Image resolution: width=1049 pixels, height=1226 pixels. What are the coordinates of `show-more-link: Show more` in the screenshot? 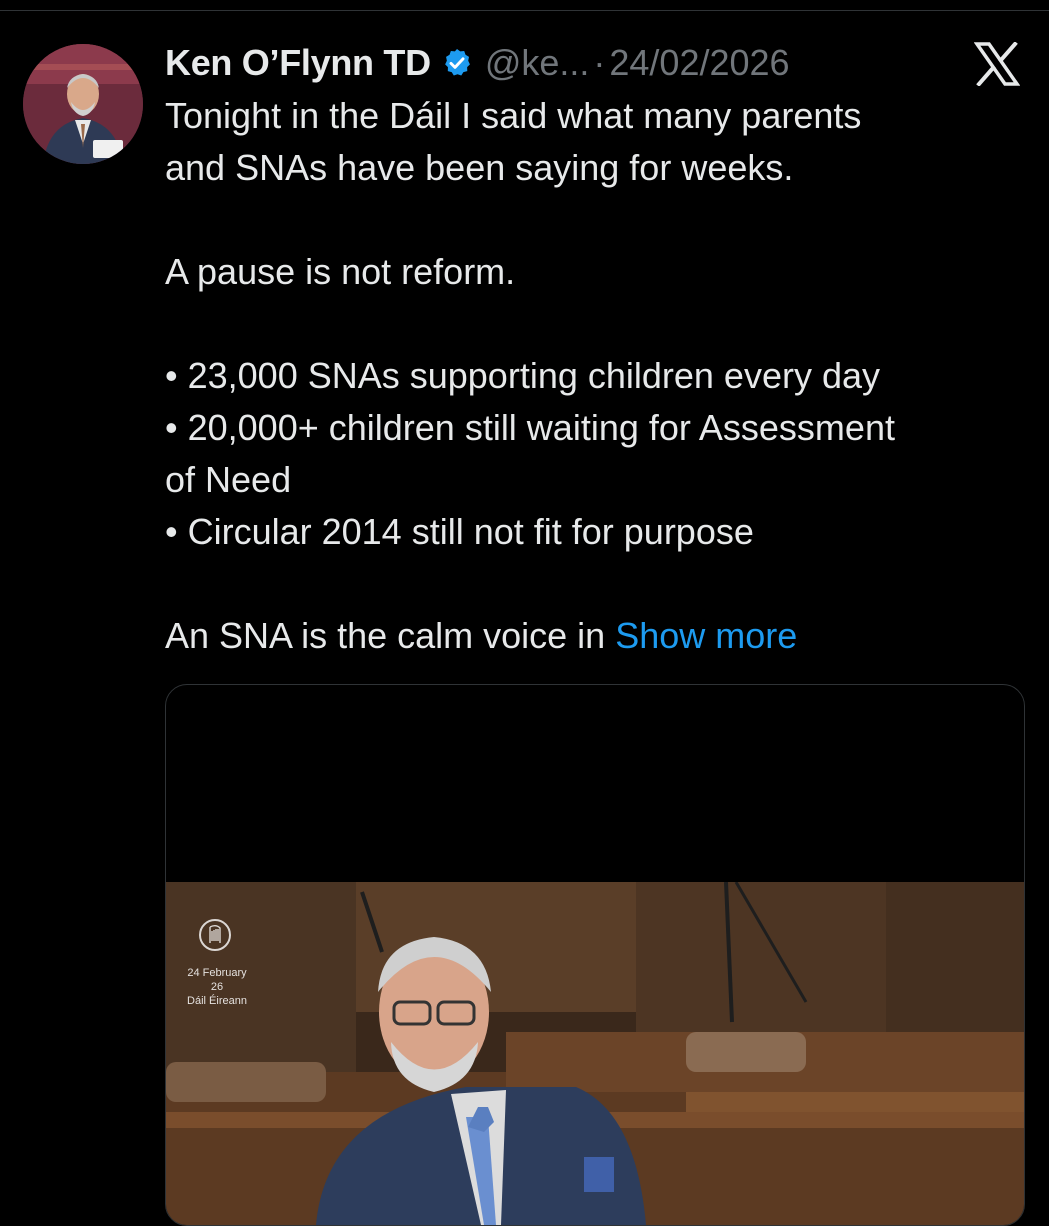 It's located at (706, 635).